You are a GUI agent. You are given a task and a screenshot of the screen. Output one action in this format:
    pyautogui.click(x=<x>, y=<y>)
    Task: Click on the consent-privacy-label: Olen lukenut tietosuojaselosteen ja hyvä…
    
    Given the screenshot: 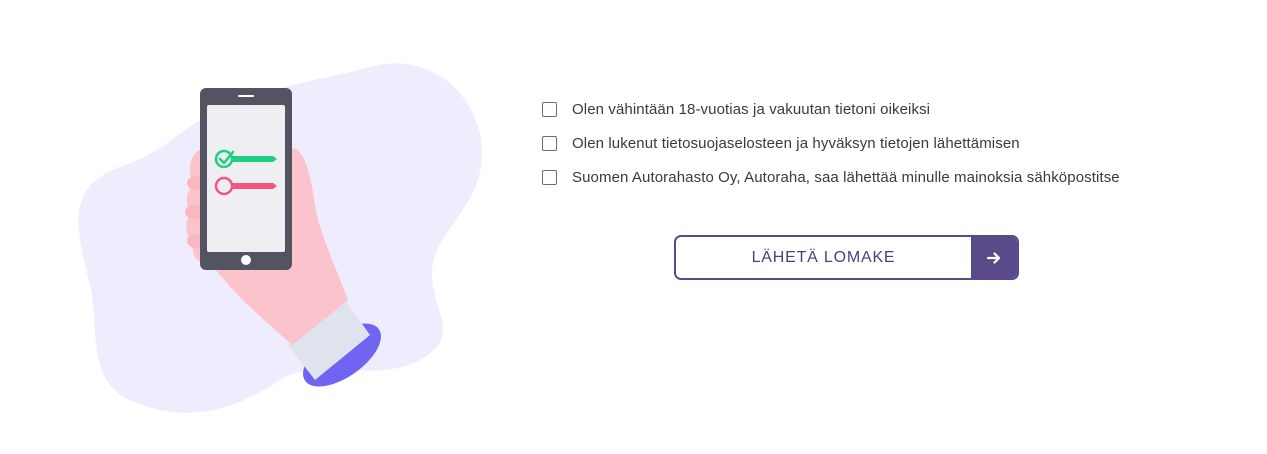 What is the action you would take?
    pyautogui.click(x=796, y=143)
    